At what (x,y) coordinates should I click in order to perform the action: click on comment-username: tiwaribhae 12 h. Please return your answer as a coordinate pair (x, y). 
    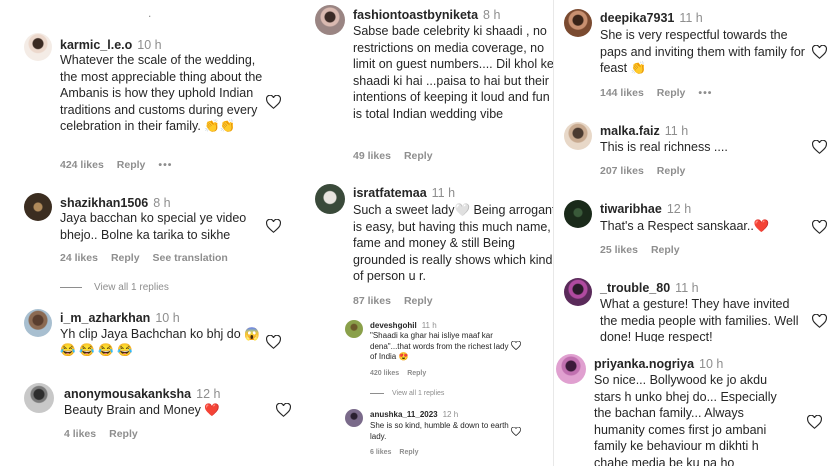
    Looking at the image, I should click on (645, 209).